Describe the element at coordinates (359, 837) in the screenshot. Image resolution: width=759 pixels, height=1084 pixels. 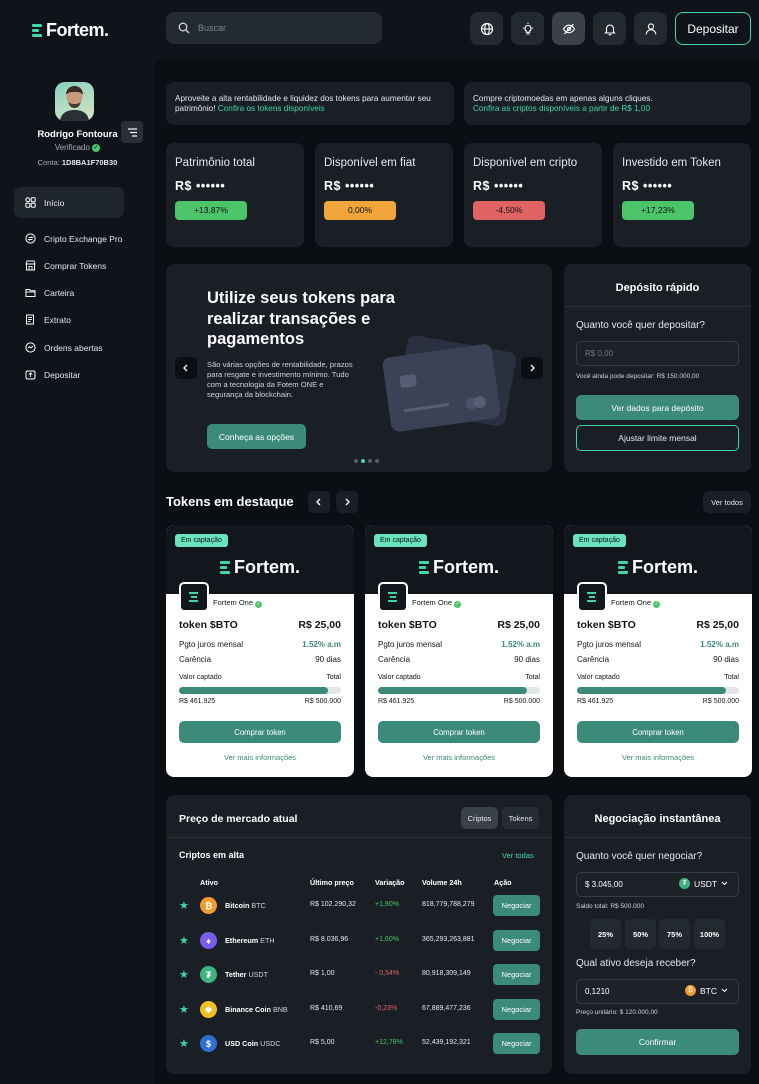
I see `divider` at that location.